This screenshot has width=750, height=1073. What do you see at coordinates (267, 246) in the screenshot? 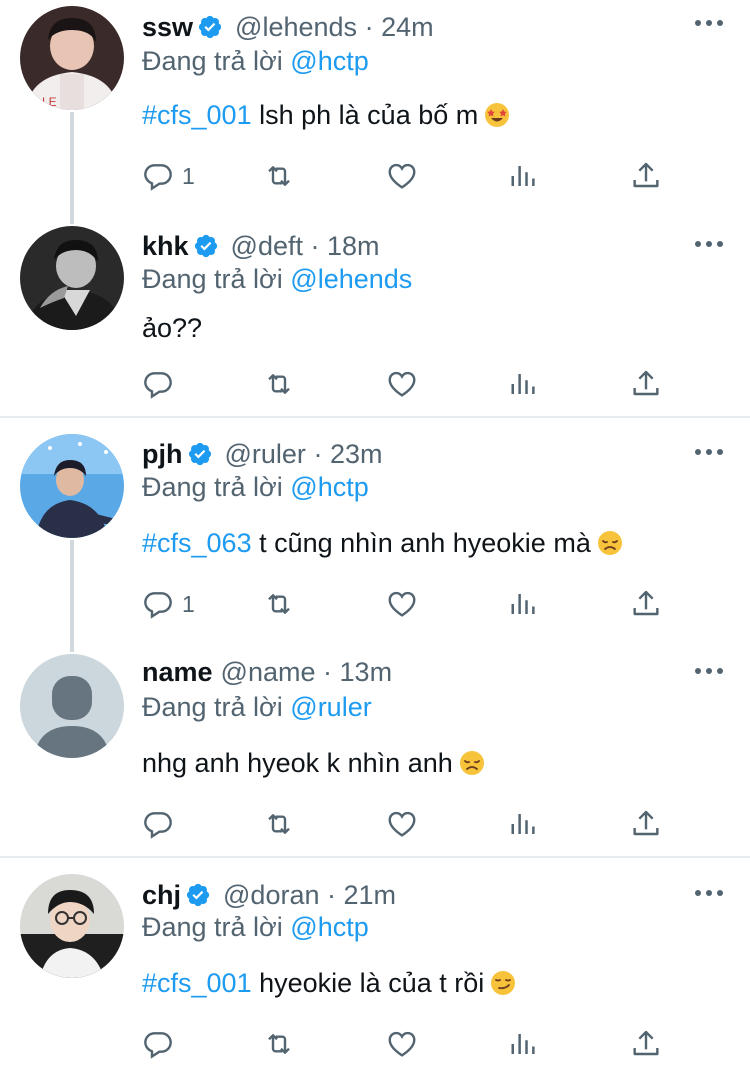
I see `user-handle: @deft` at bounding box center [267, 246].